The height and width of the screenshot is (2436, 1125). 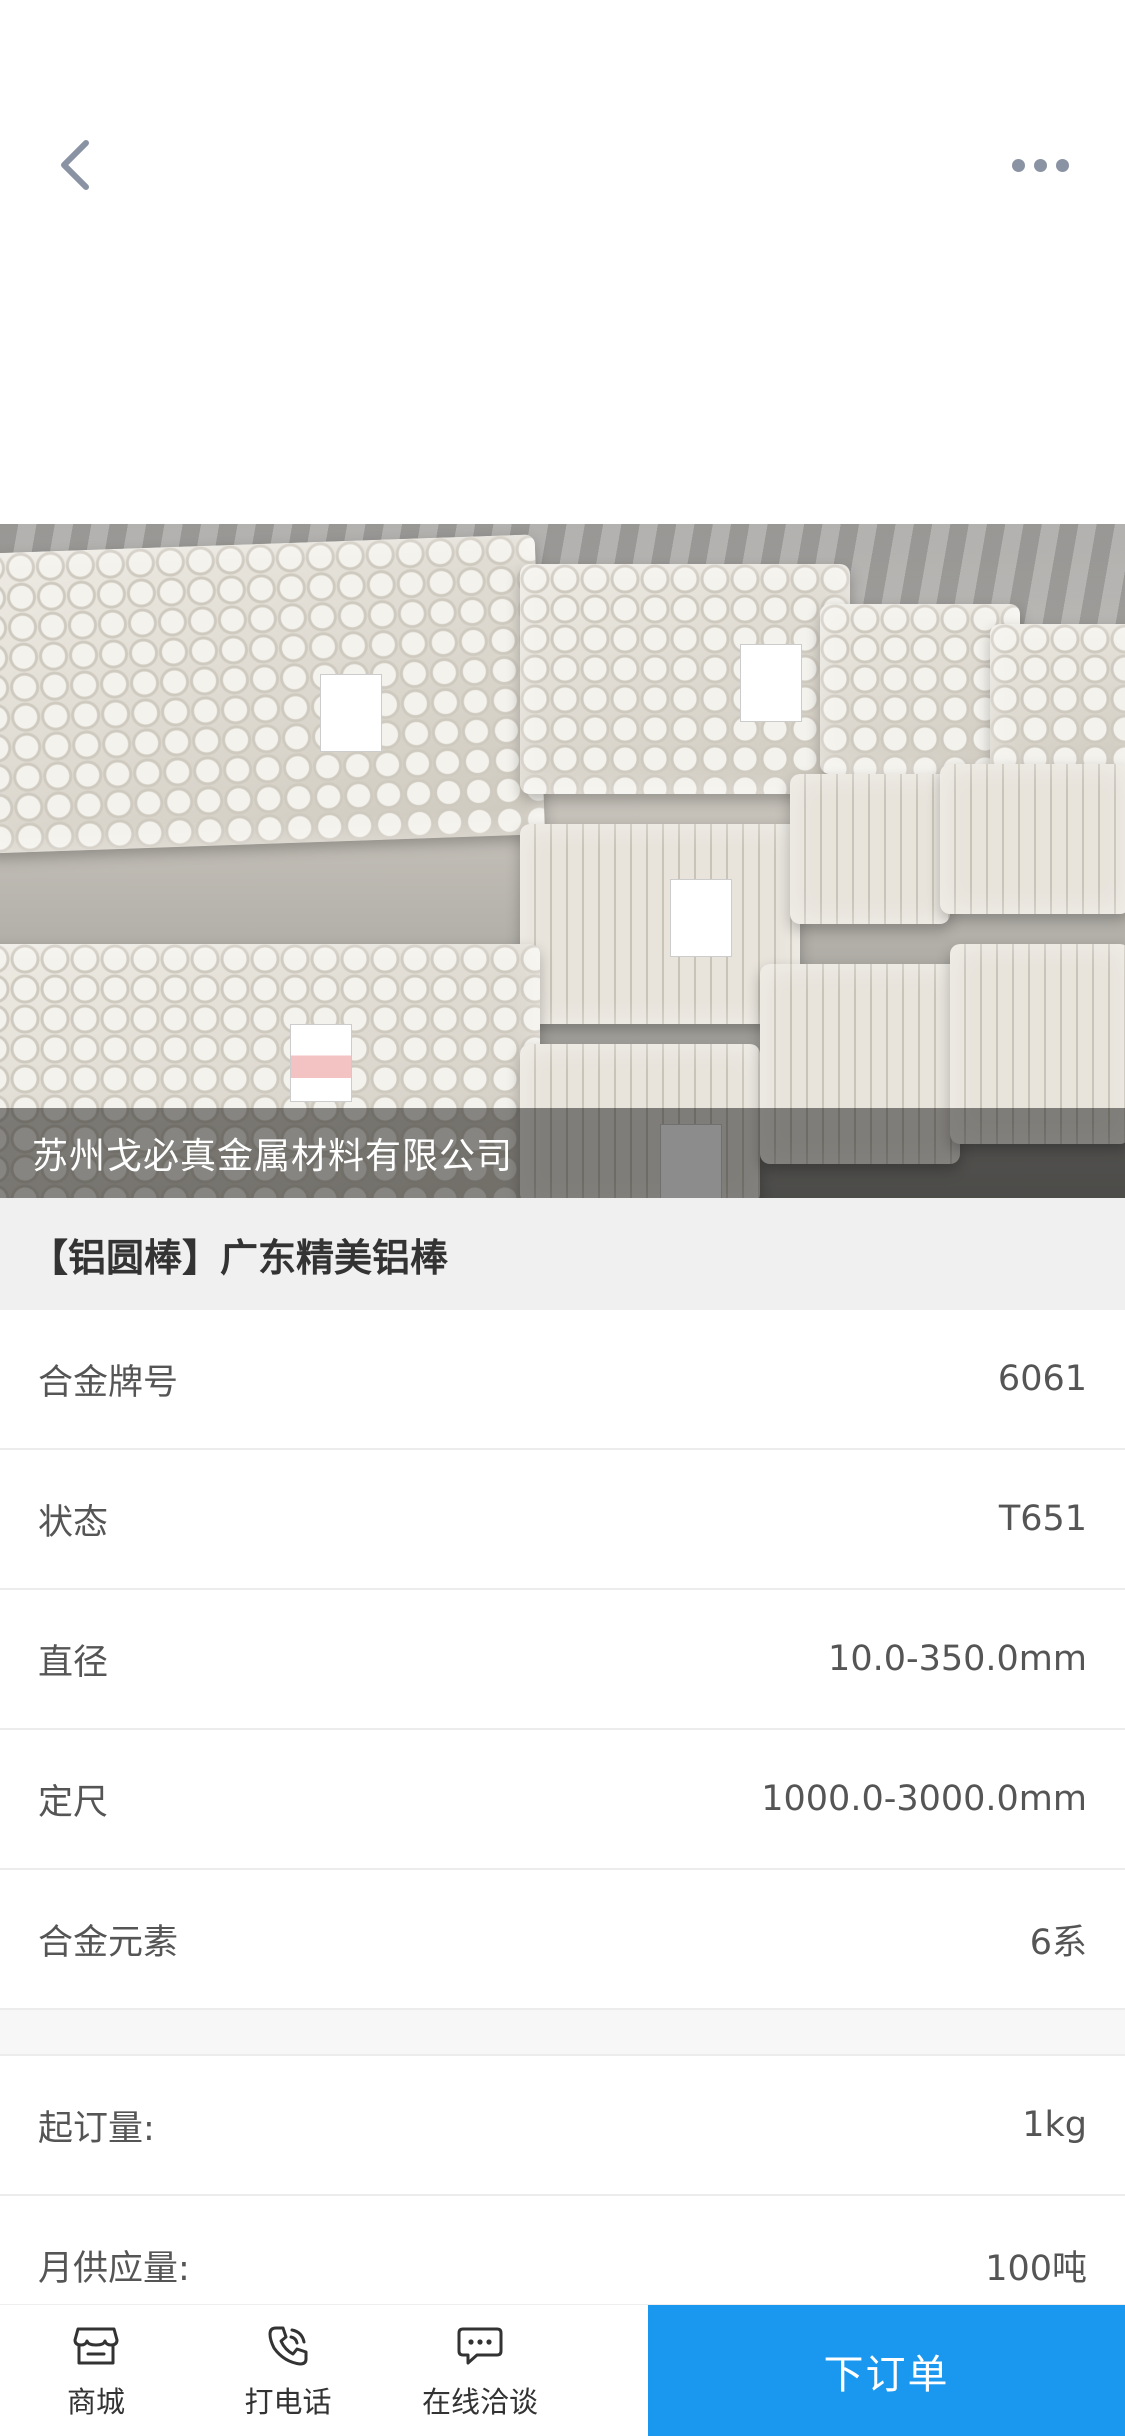 I want to click on more-horizontal-icon, so click(x=1018, y=165).